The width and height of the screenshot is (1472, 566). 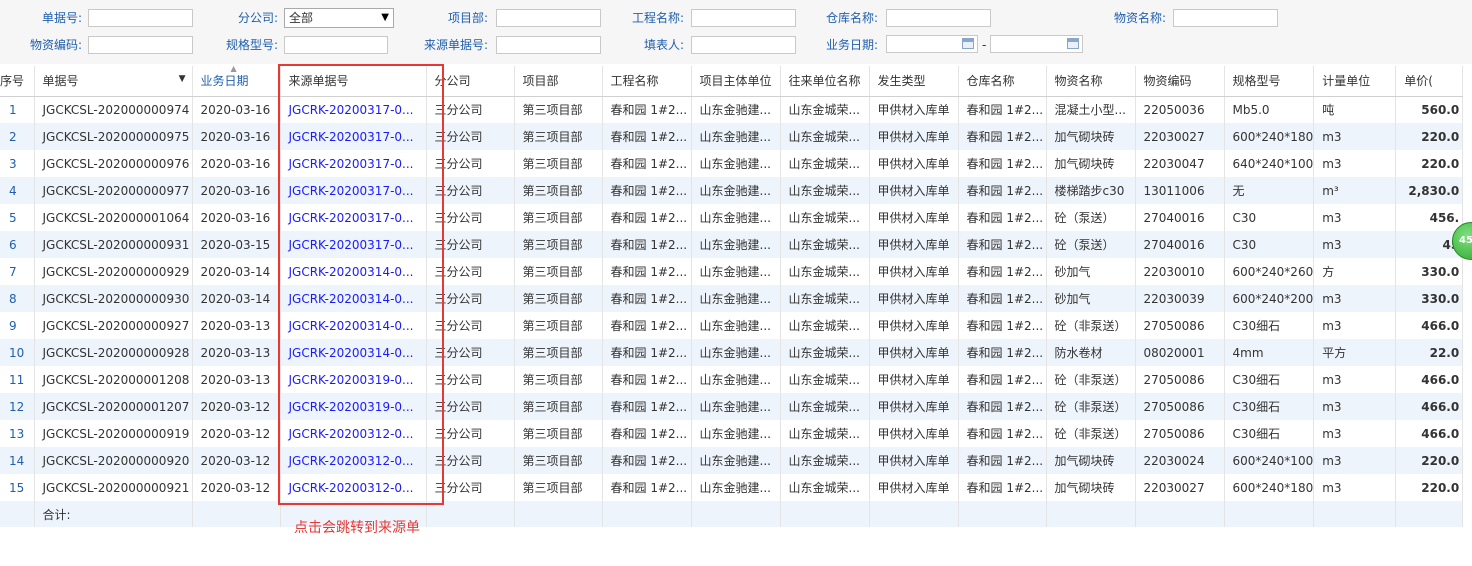 I want to click on table-cell: JGCKCSL-202000000976, so click(x=113, y=163).